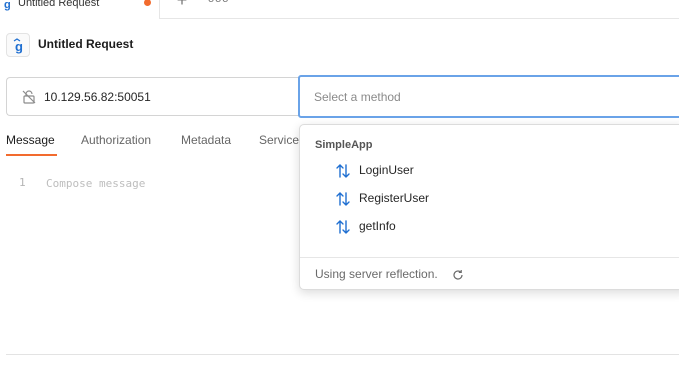  Describe the element at coordinates (31, 155) in the screenshot. I see `active-tab-indicator` at that location.